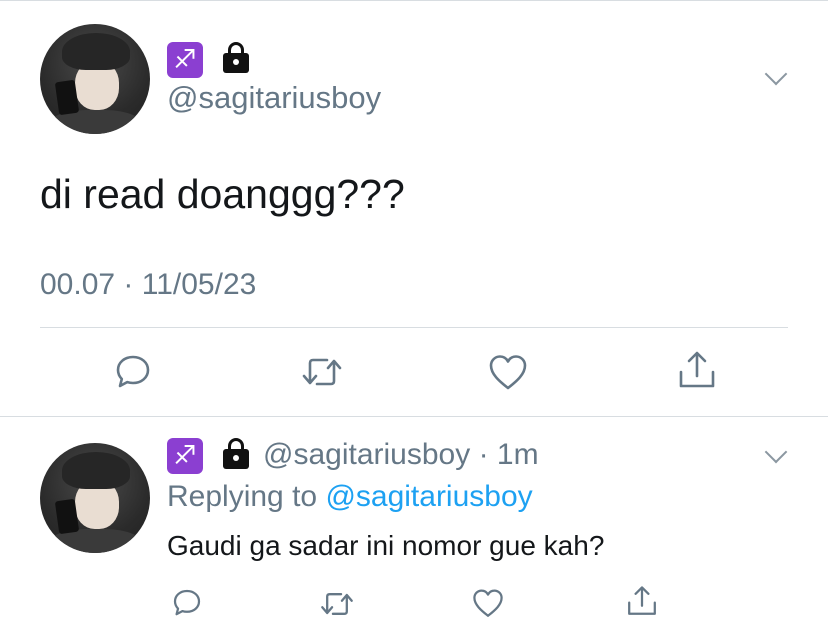 The image size is (828, 633). I want to click on replying-to: Replying to @sagitariusboy, so click(350, 497).